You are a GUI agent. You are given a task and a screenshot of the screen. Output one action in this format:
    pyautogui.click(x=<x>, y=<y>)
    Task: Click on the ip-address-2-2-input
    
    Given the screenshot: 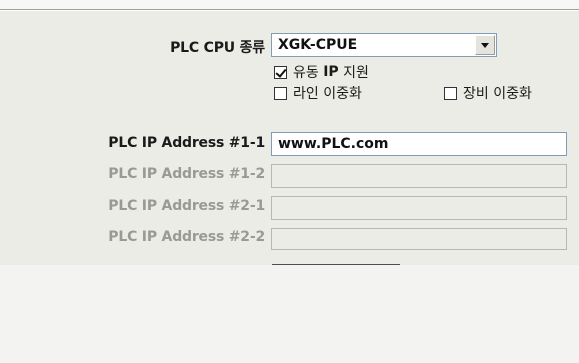 What is the action you would take?
    pyautogui.click(x=419, y=239)
    